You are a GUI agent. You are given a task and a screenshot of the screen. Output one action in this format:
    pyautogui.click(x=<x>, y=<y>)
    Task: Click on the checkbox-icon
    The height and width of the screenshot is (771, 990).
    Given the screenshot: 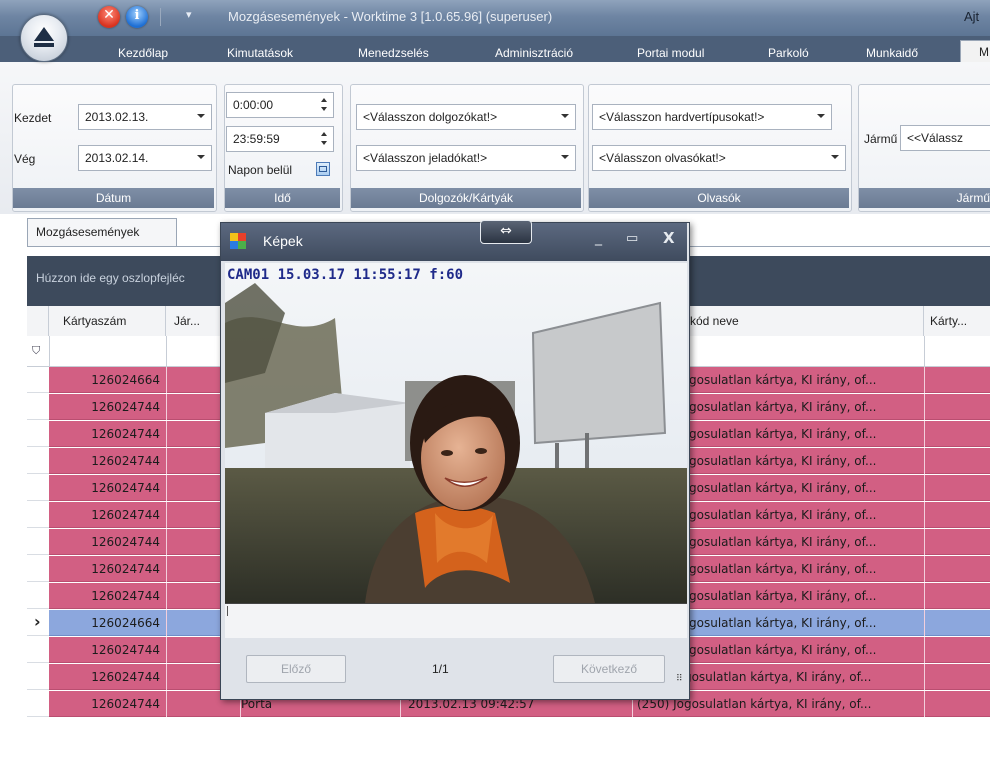 What is the action you would take?
    pyautogui.click(x=323, y=169)
    